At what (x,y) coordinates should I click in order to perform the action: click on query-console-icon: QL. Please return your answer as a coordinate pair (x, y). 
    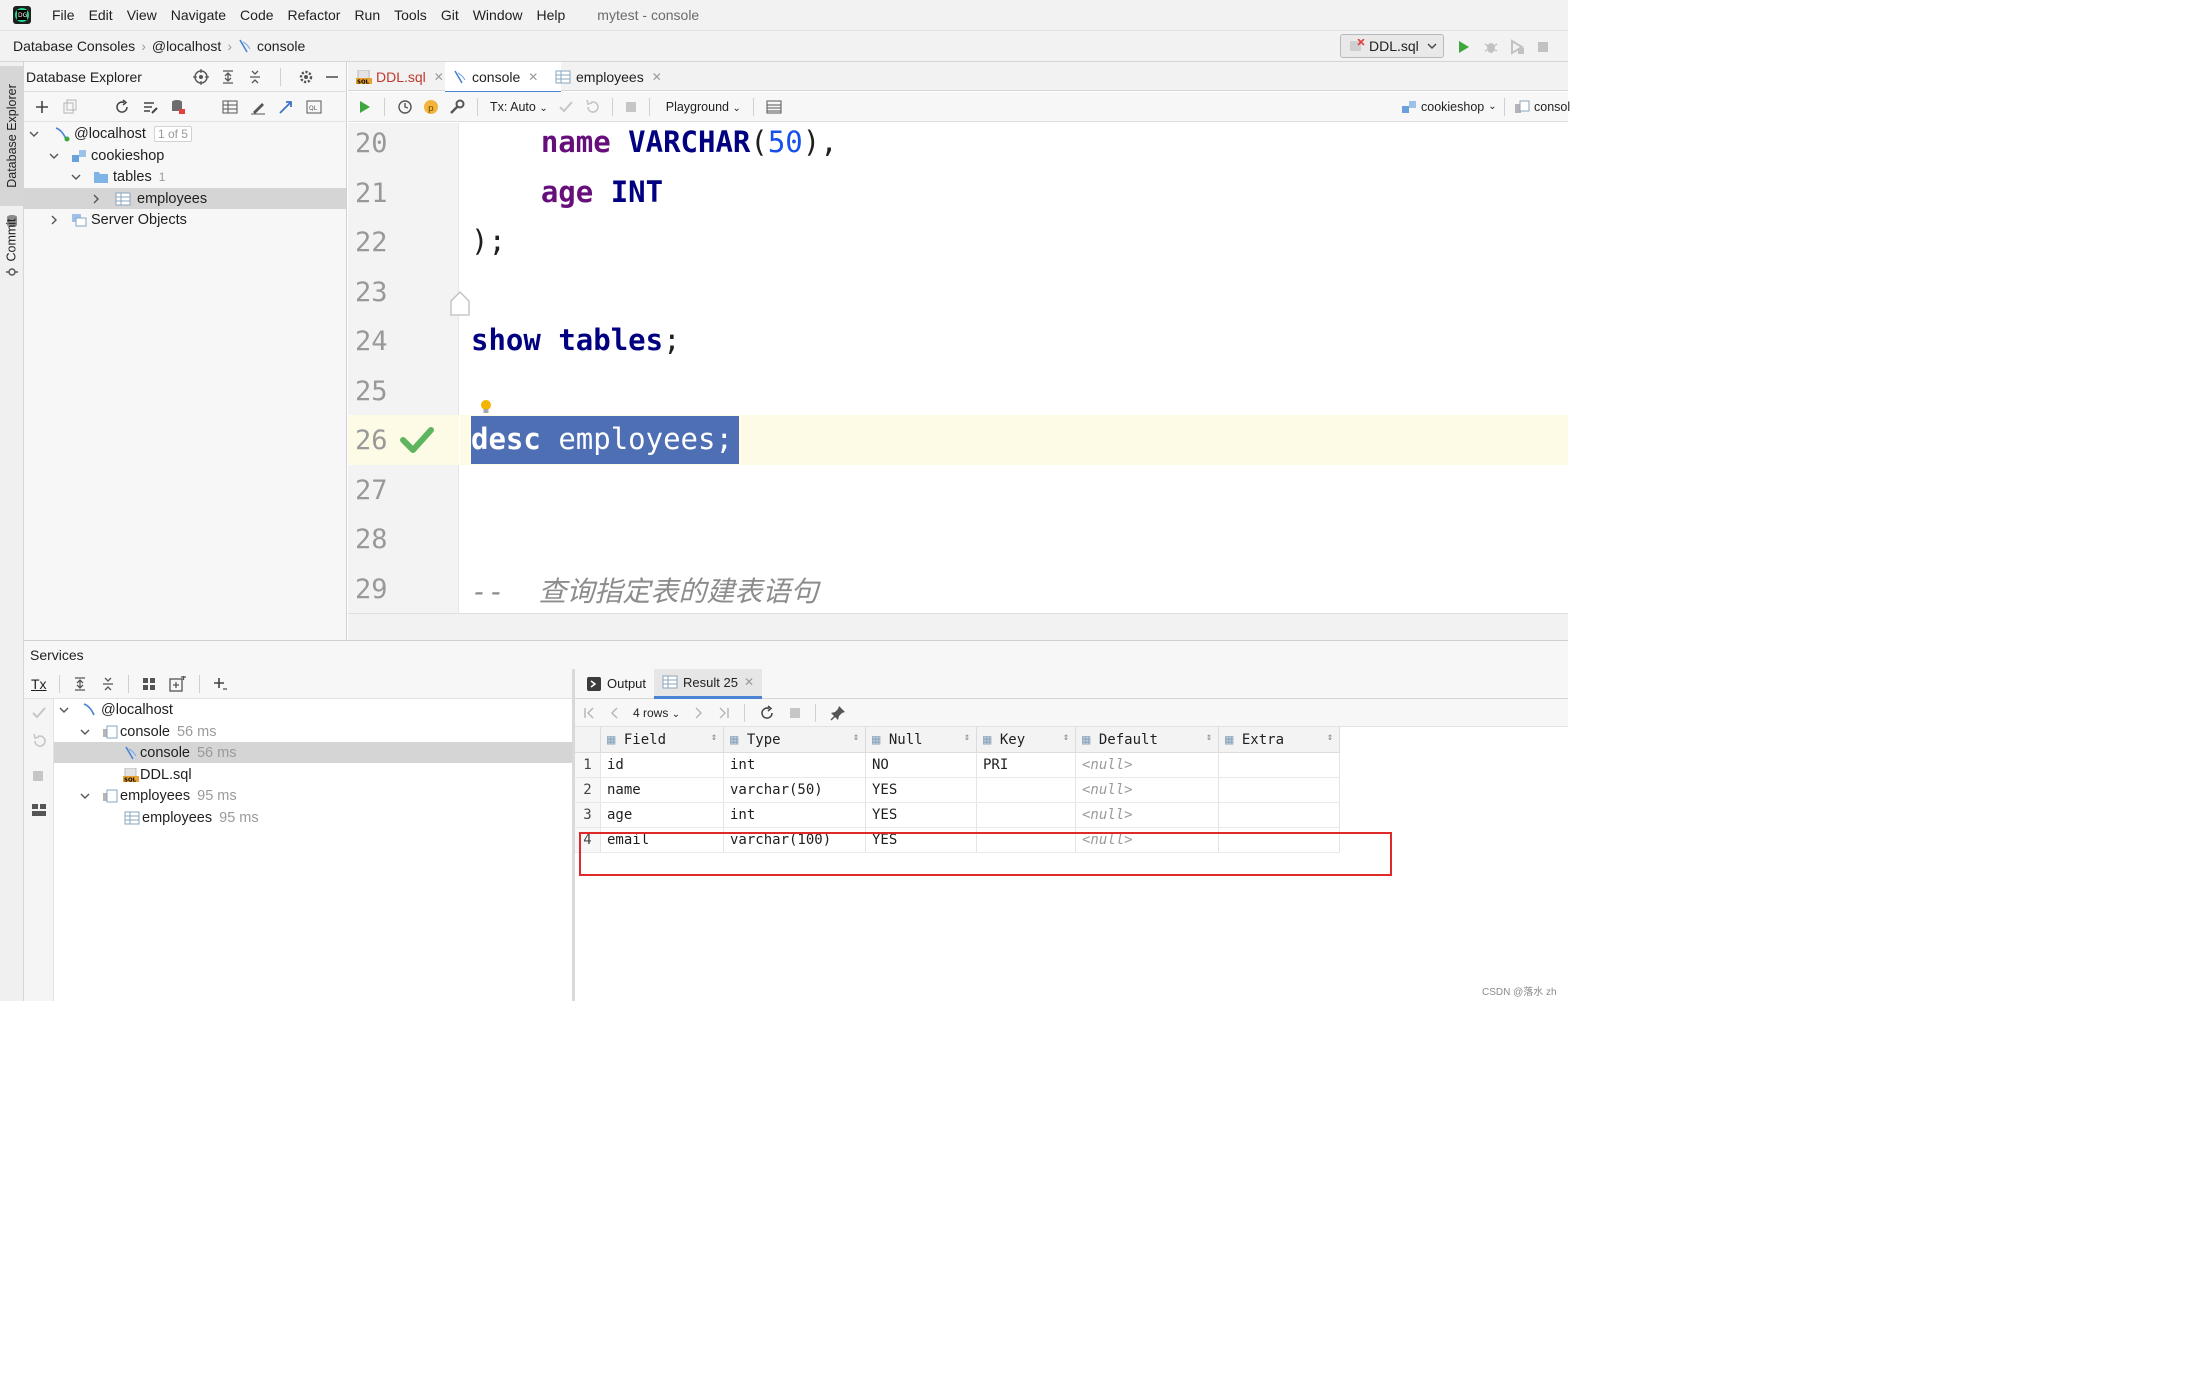
    Looking at the image, I should click on (314, 107).